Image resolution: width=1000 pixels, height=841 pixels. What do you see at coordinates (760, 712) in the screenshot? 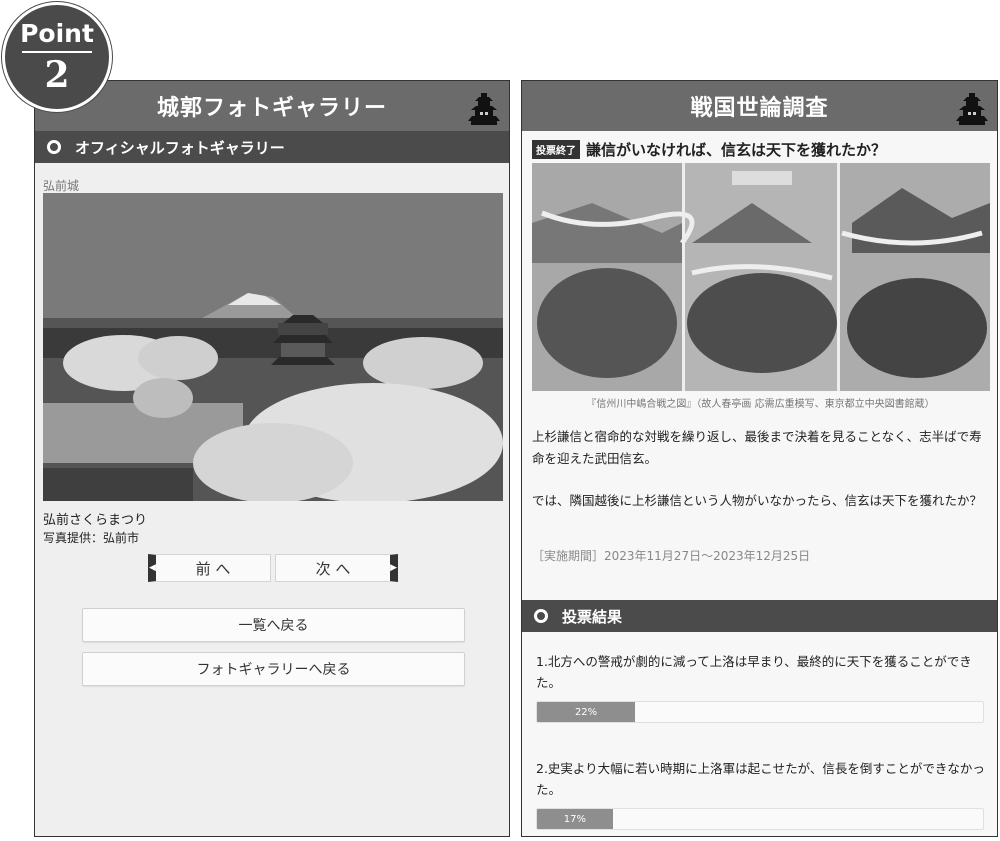
I see `result-bar-1: 22%` at bounding box center [760, 712].